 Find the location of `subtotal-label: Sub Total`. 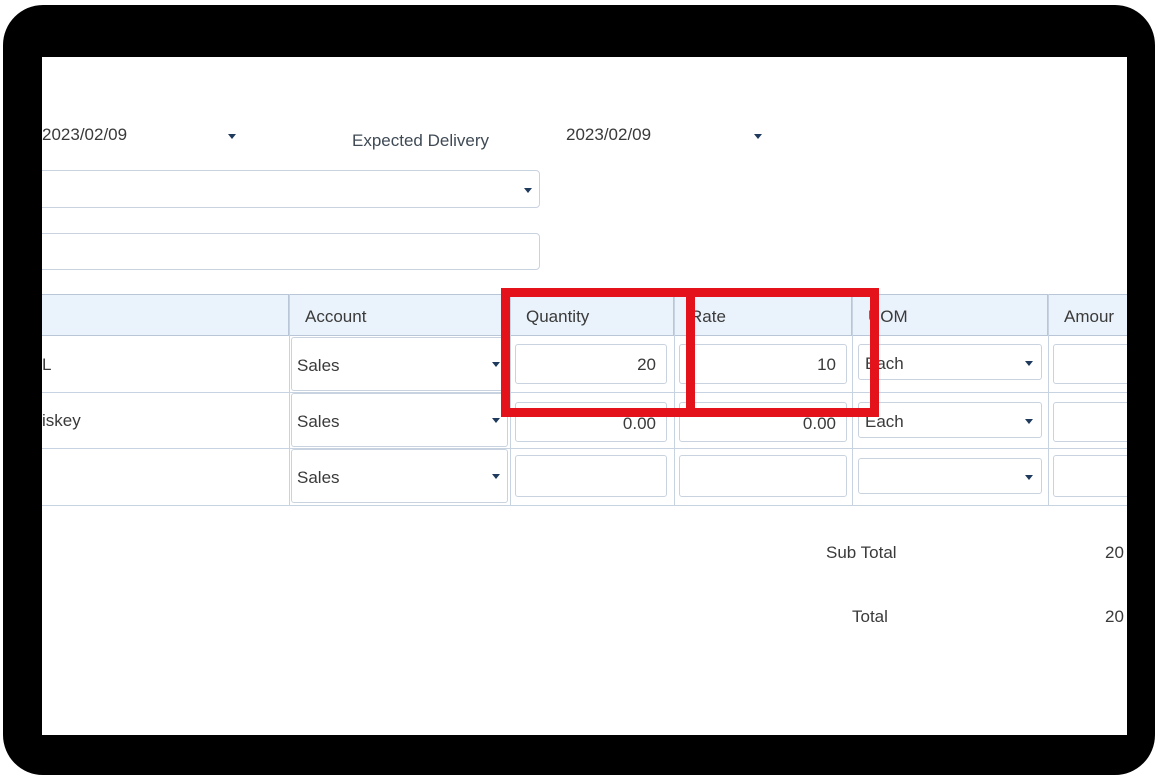

subtotal-label: Sub Total is located at coordinates (861, 552).